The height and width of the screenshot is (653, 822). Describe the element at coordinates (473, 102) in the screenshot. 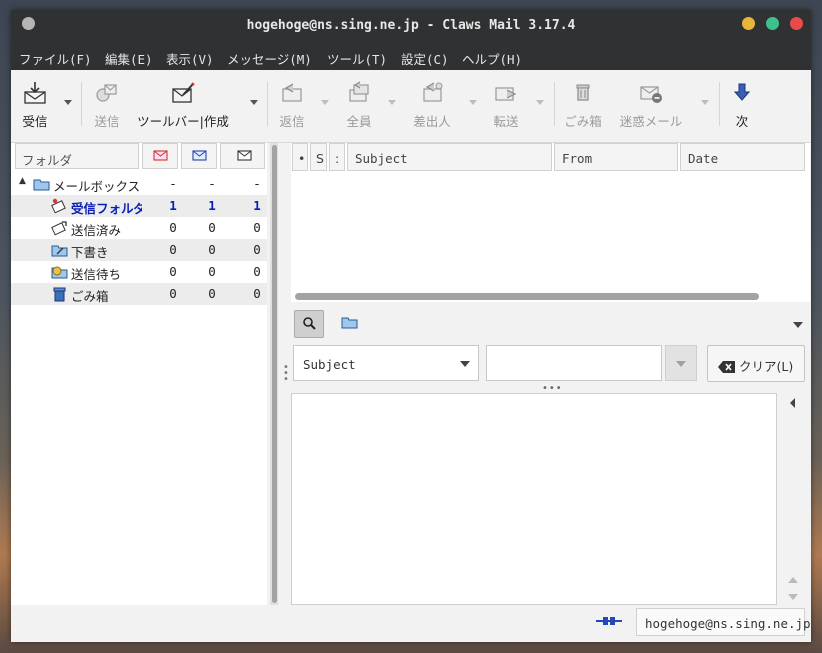

I see `reply-sender-dropdown-arrow` at that location.